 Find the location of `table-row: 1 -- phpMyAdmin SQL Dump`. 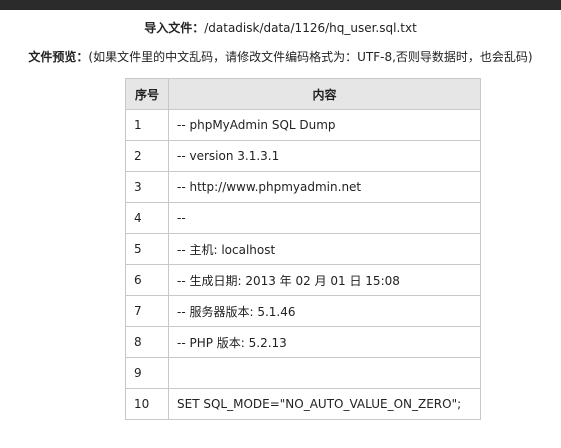

table-row: 1 -- phpMyAdmin SQL Dump is located at coordinates (303, 125).